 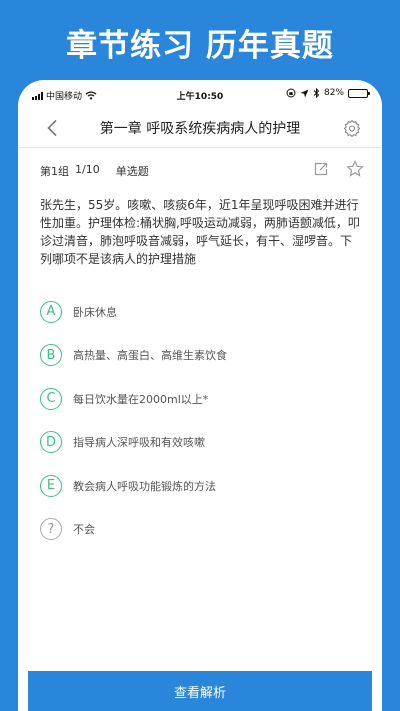 I want to click on status-right: 82%, so click(x=328, y=93).